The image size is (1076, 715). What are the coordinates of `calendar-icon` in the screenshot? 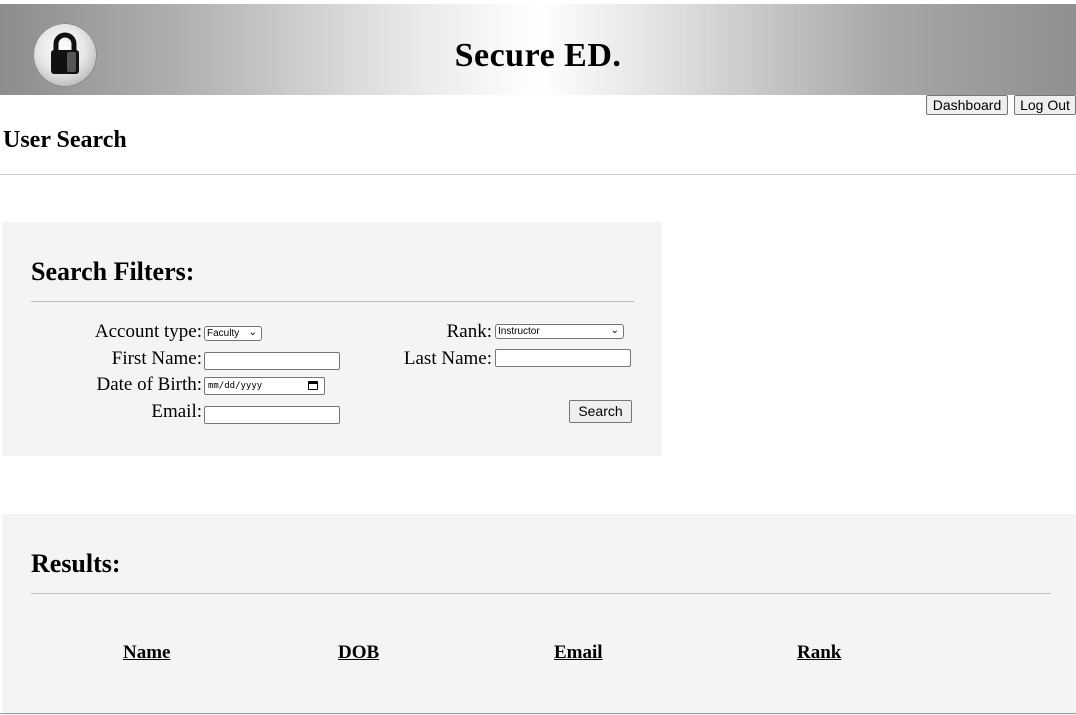 It's located at (313, 385).